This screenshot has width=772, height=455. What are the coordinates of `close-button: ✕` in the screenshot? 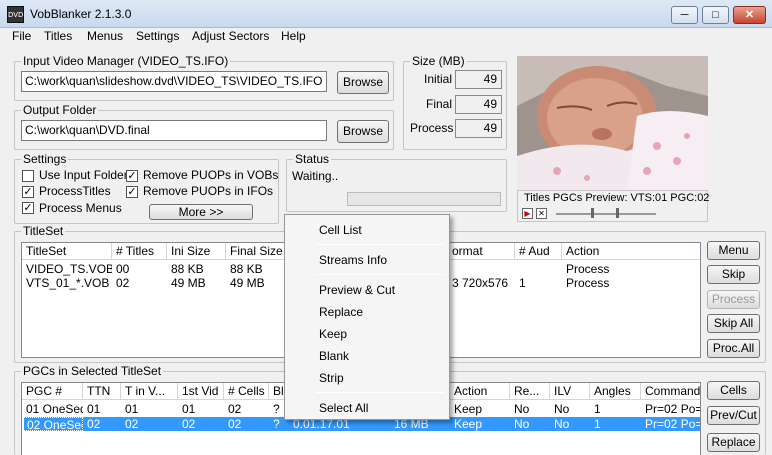 It's located at (749, 15).